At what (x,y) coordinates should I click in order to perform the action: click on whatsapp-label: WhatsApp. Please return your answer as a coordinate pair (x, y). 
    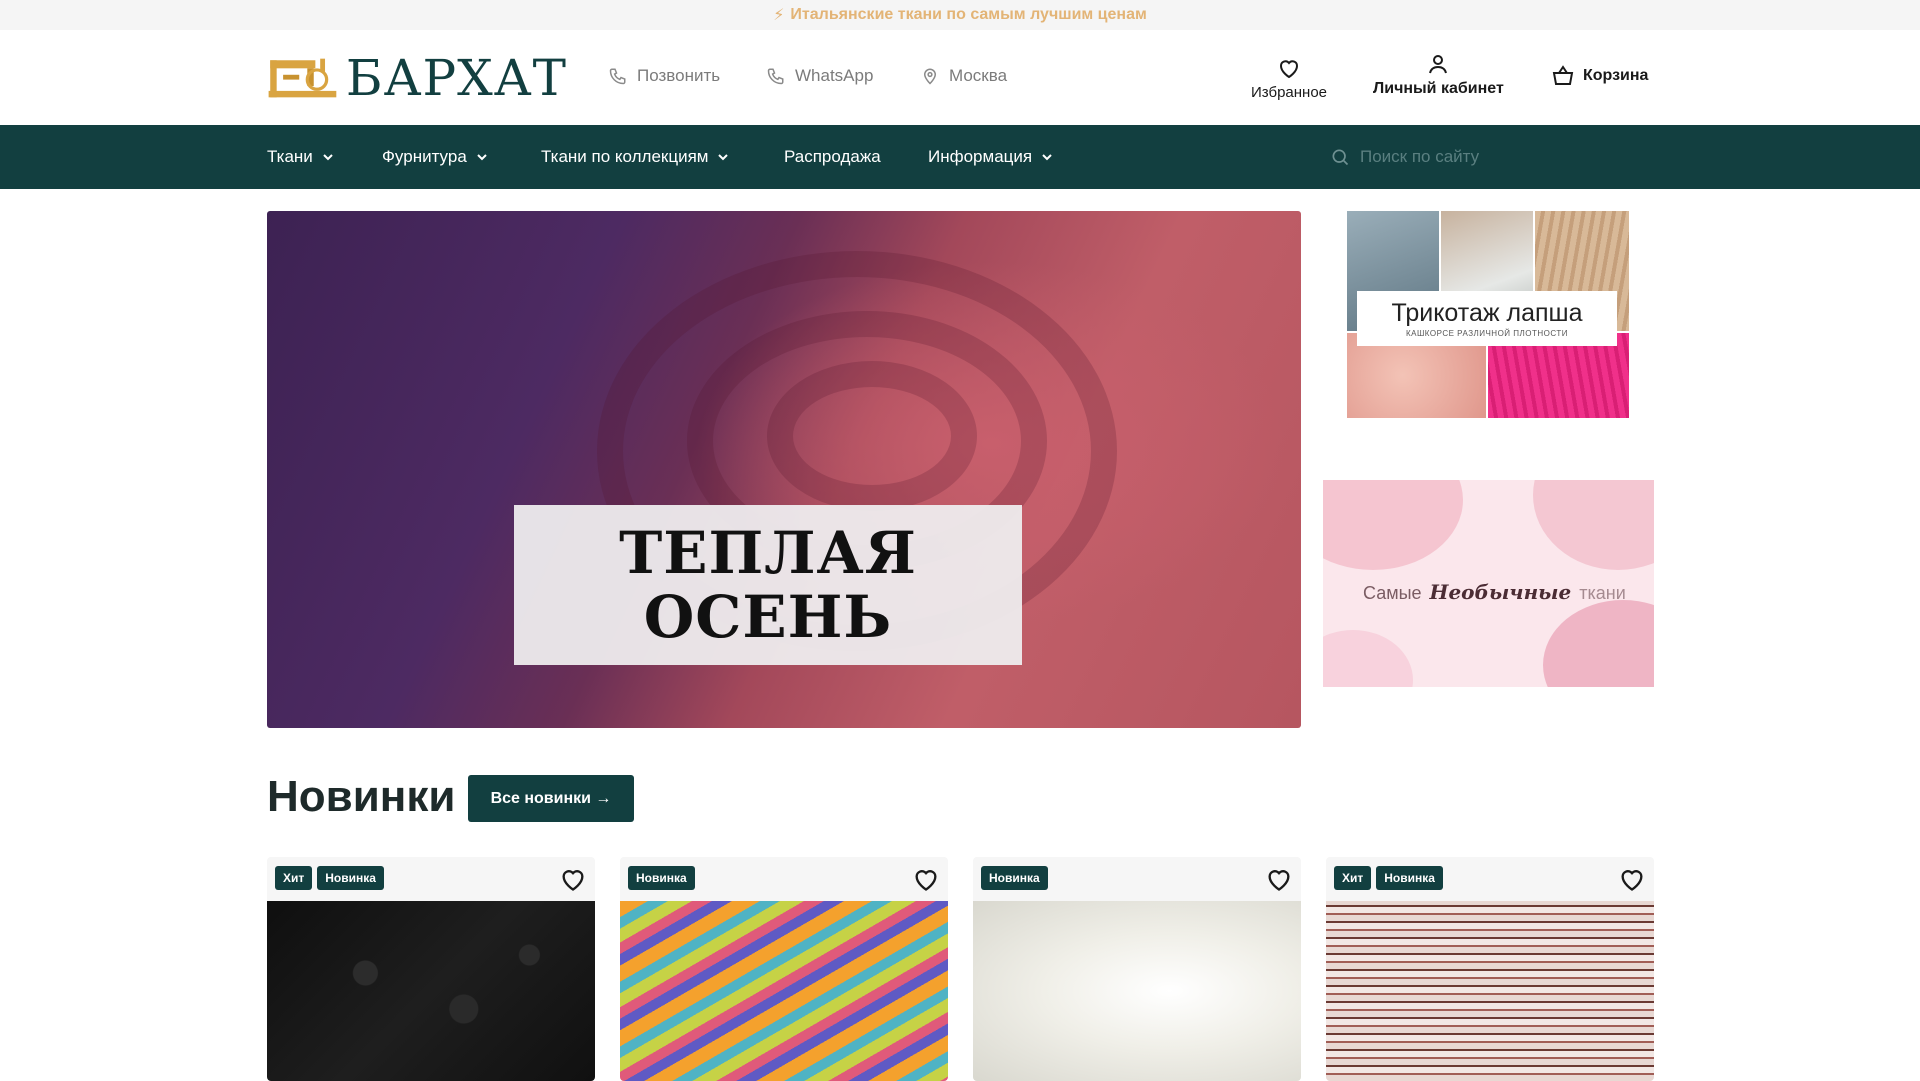
    Looking at the image, I should click on (834, 75).